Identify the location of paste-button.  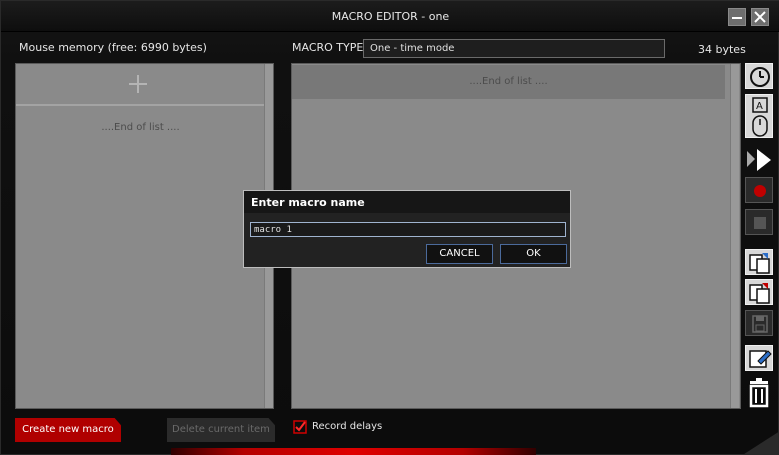
(759, 292).